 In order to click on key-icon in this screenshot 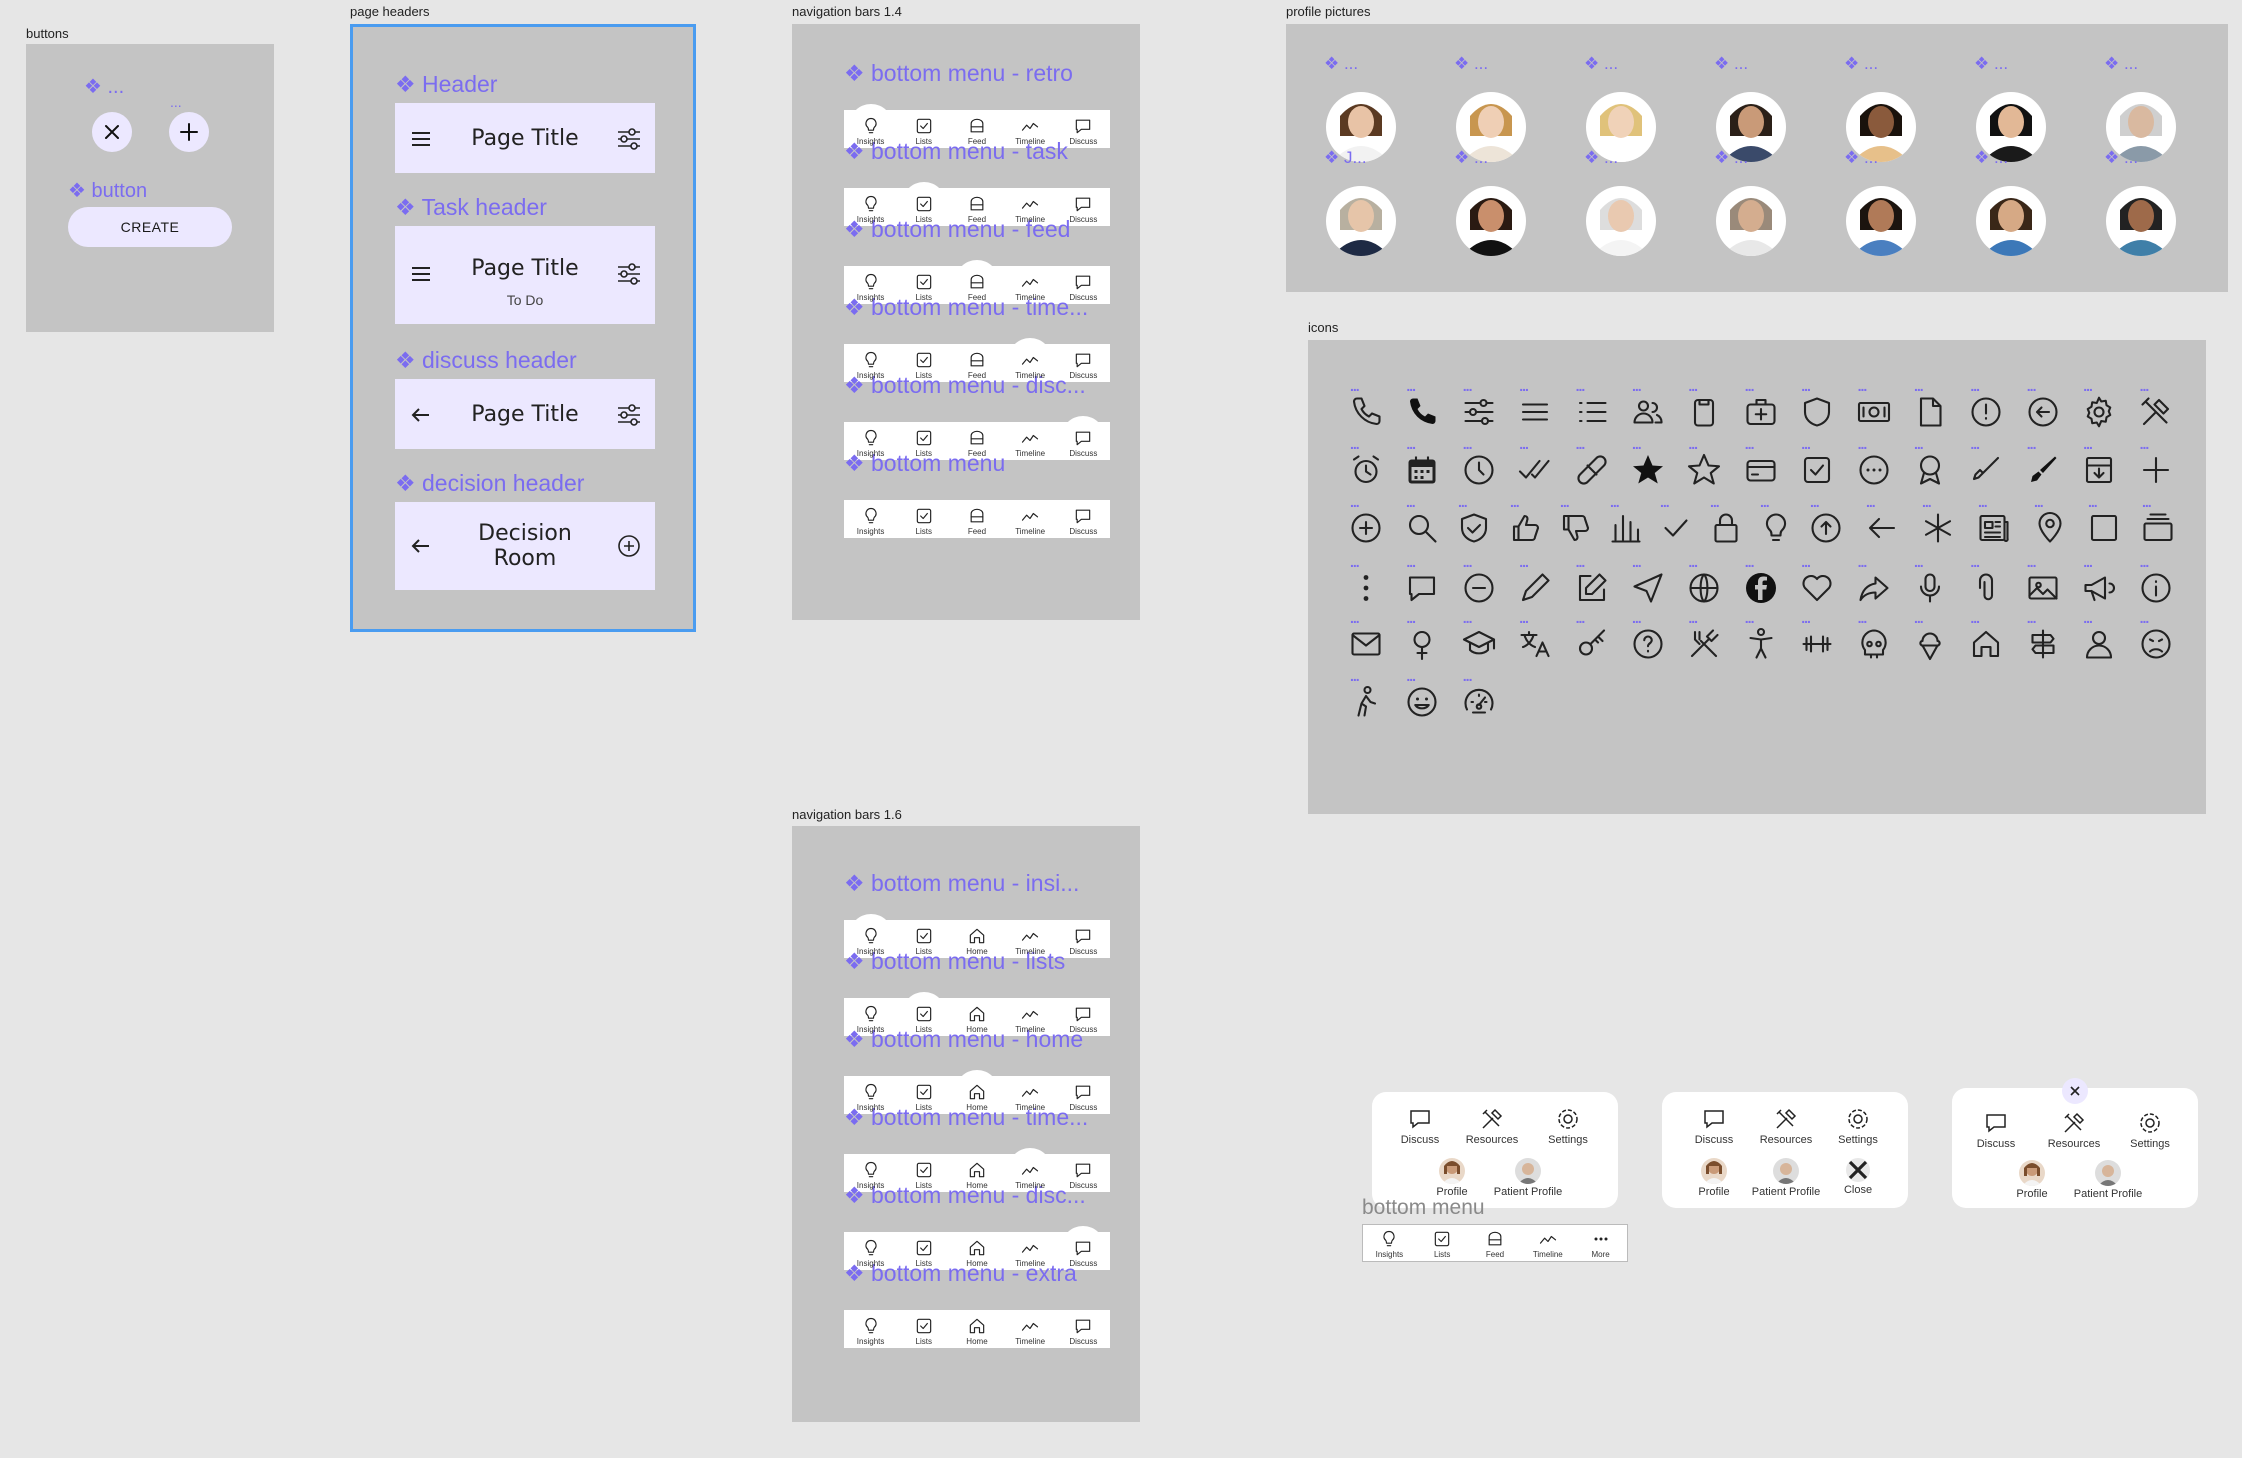, I will do `click(1592, 644)`.